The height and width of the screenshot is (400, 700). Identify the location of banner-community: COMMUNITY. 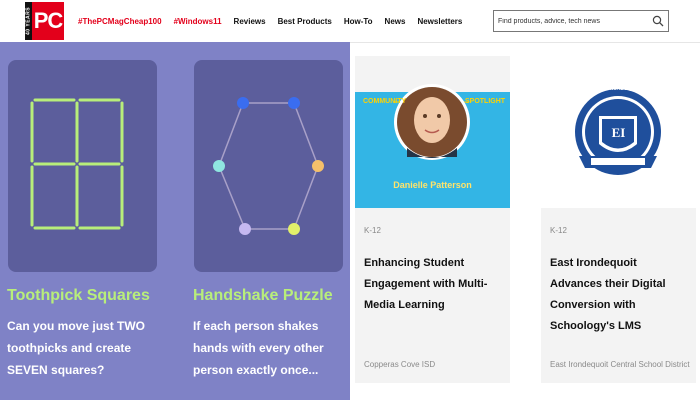
(385, 101).